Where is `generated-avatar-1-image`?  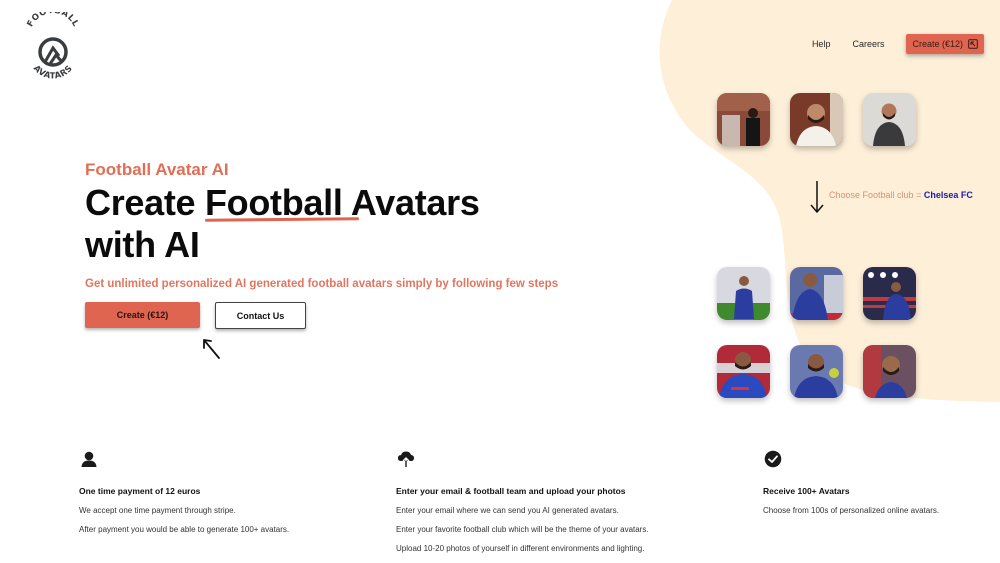 generated-avatar-1-image is located at coordinates (743, 293).